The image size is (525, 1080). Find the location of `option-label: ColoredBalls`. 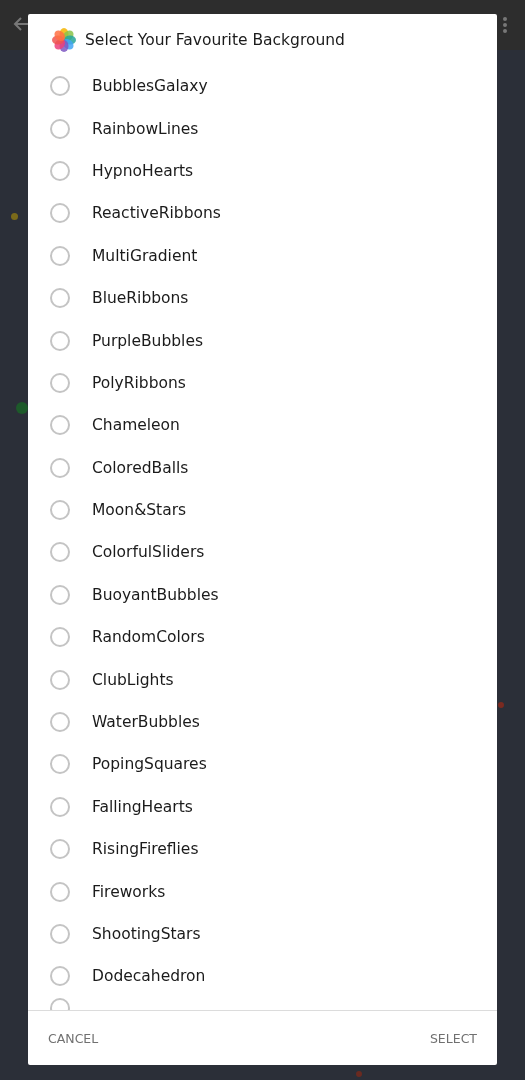

option-label: ColoredBalls is located at coordinates (140, 467).